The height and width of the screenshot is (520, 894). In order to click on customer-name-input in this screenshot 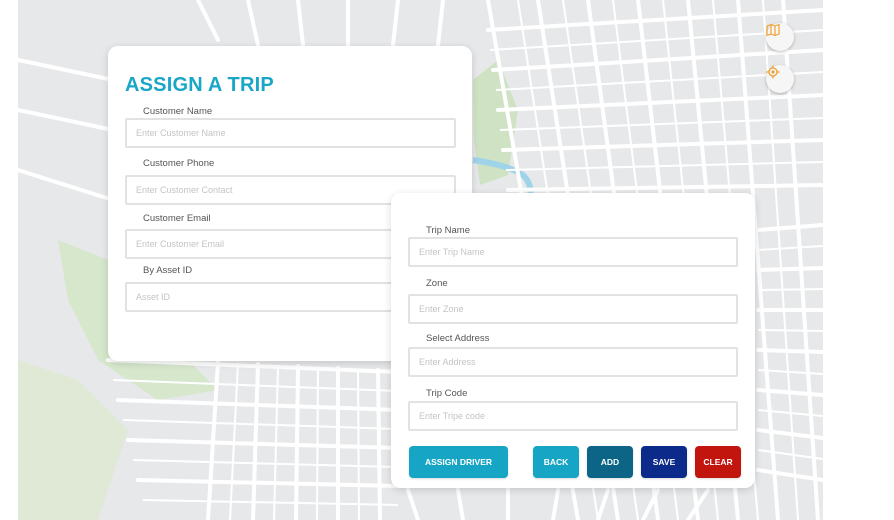, I will do `click(290, 133)`.